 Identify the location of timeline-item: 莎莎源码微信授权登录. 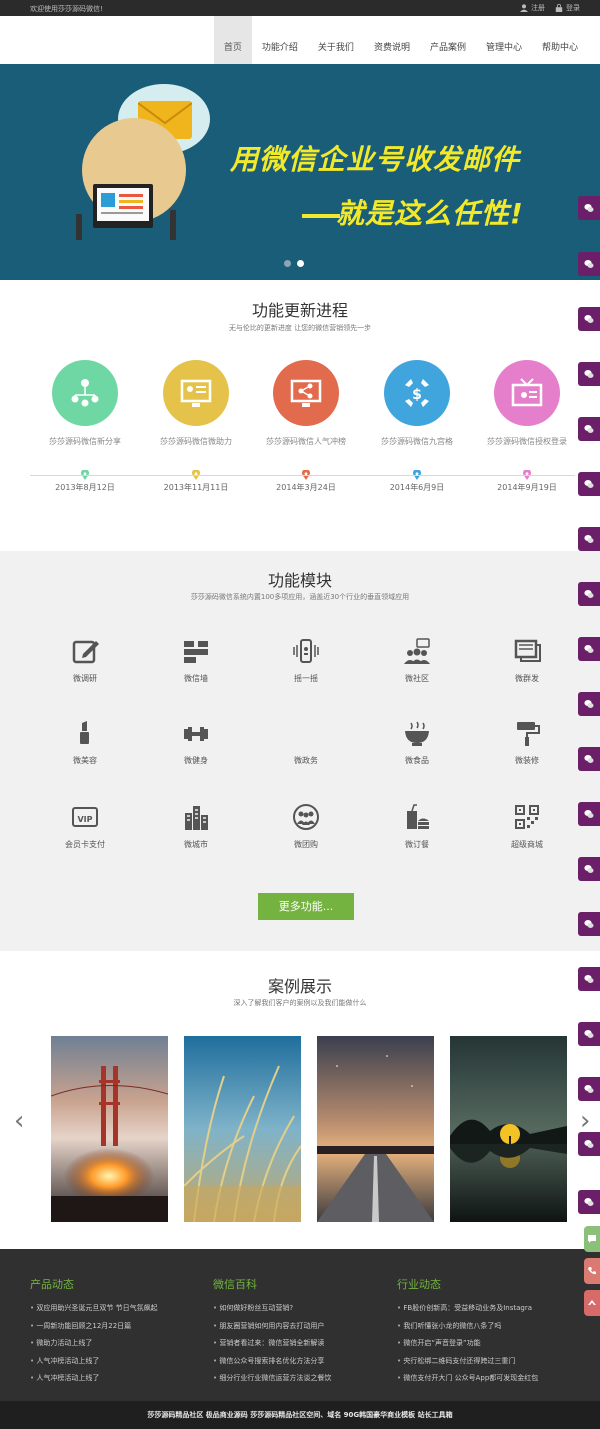
(527, 403).